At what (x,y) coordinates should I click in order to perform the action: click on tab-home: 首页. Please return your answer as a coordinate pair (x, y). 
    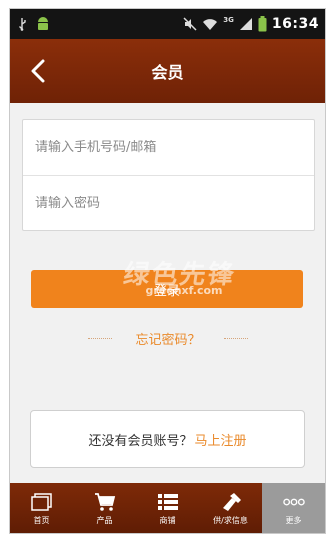
    Looking at the image, I should click on (41, 508).